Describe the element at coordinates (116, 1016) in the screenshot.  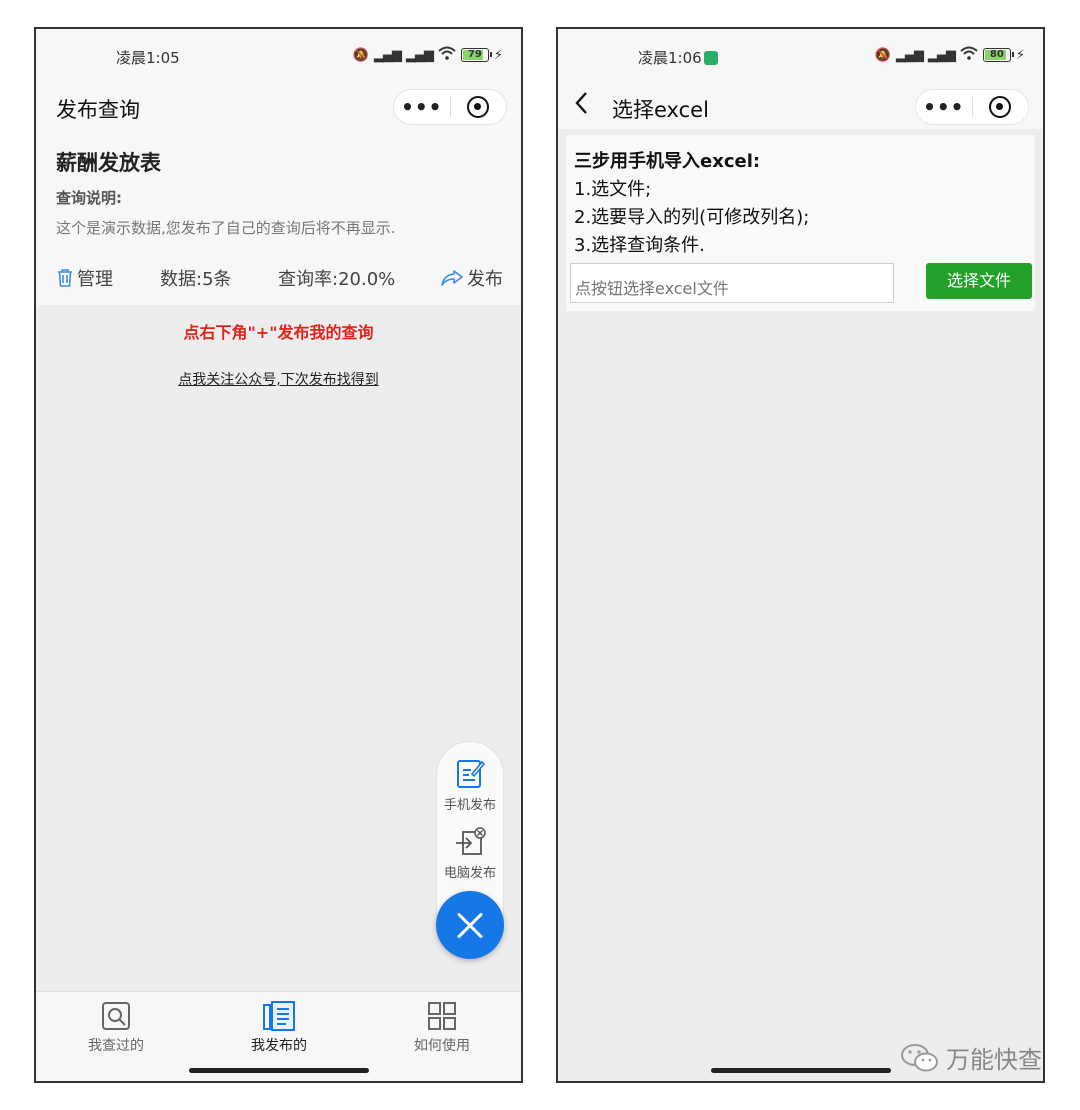
I see `search-doc-icon` at that location.